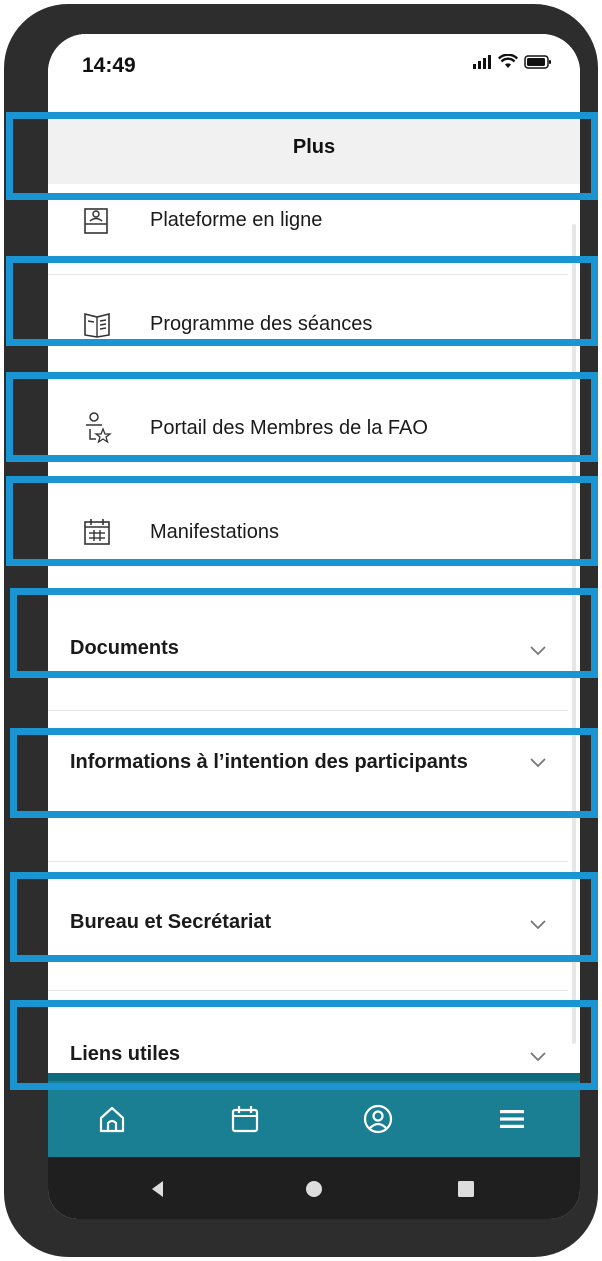  I want to click on document-list-icon, so click(97, 324).